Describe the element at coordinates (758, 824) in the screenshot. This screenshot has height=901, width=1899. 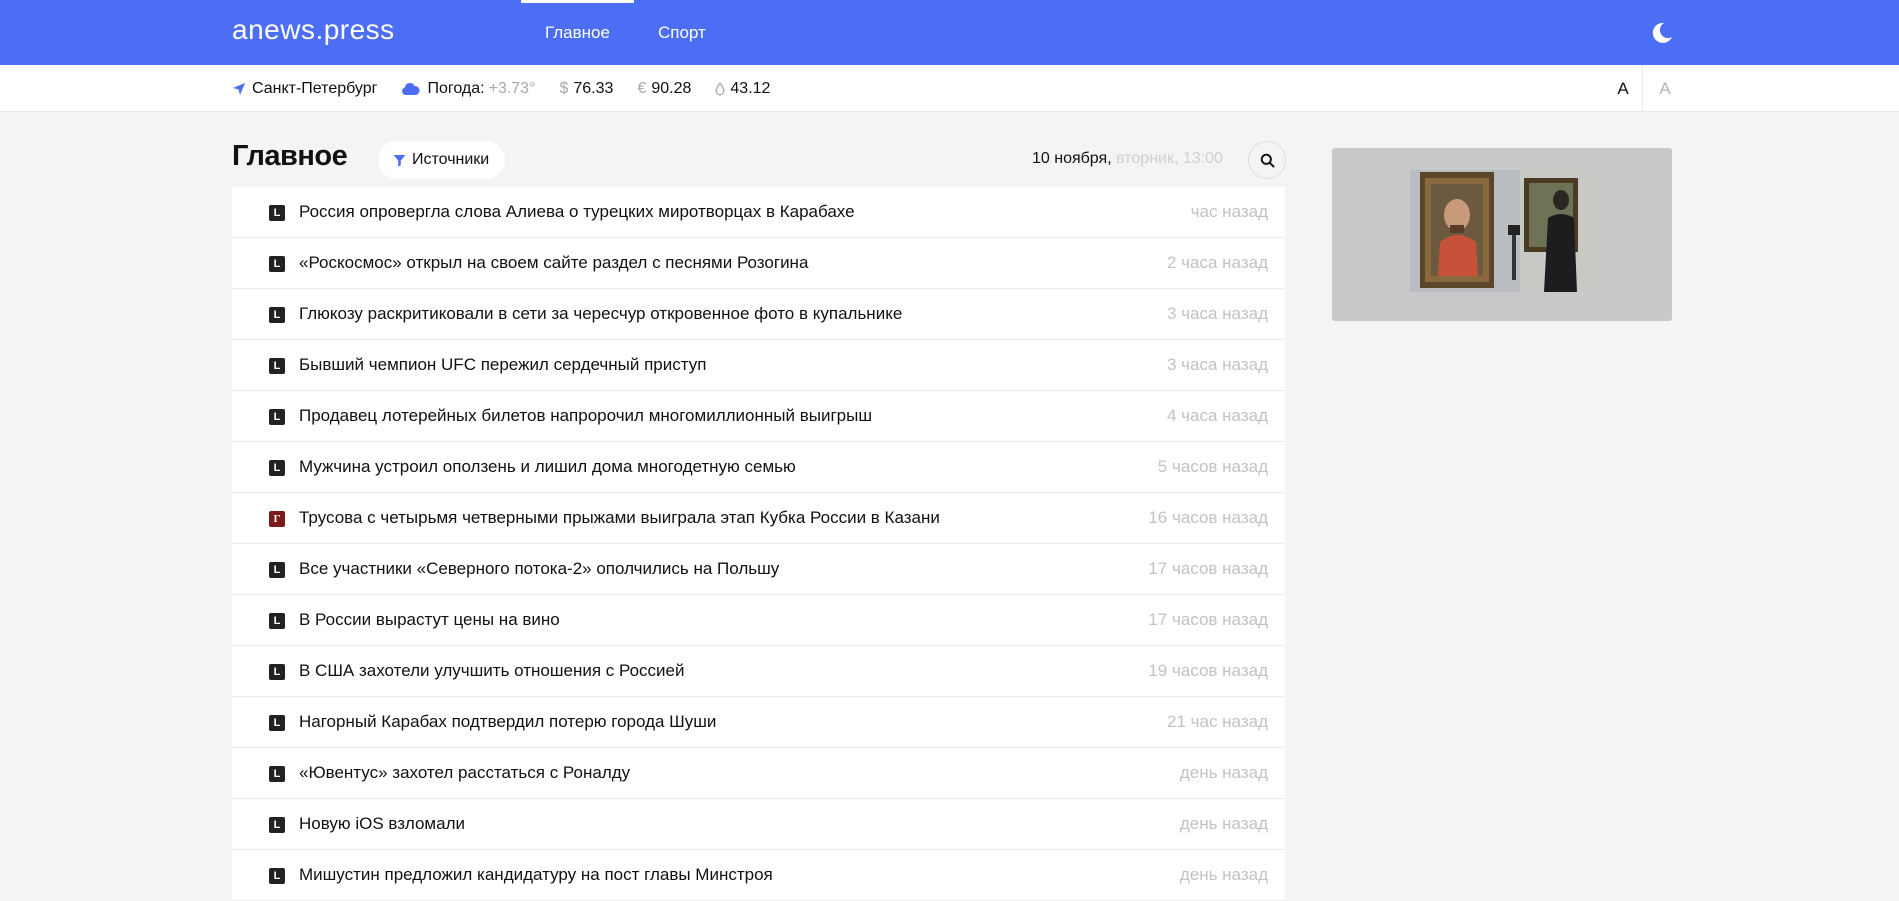
I see `news-item: L Новую iOS взломали день назад` at that location.